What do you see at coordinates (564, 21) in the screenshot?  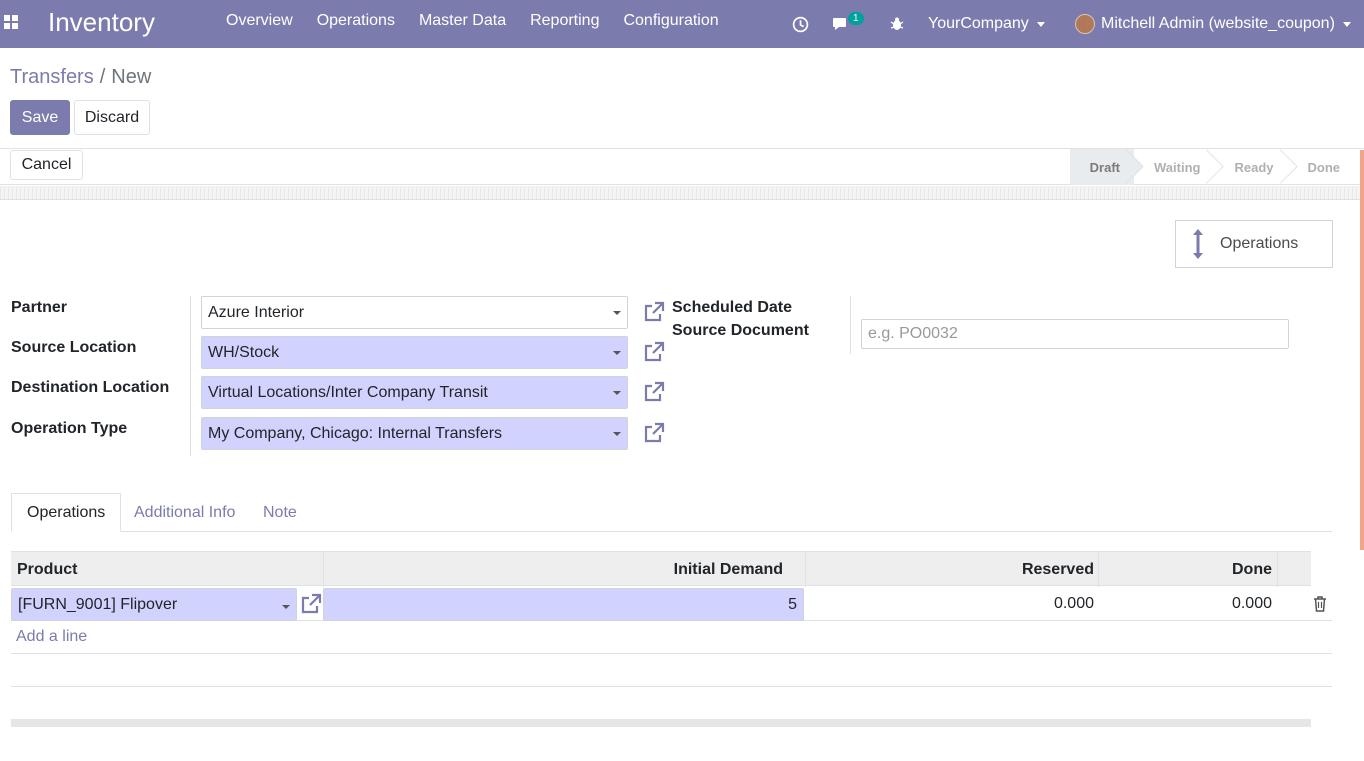 I see `menu-reporting: Reporting` at bounding box center [564, 21].